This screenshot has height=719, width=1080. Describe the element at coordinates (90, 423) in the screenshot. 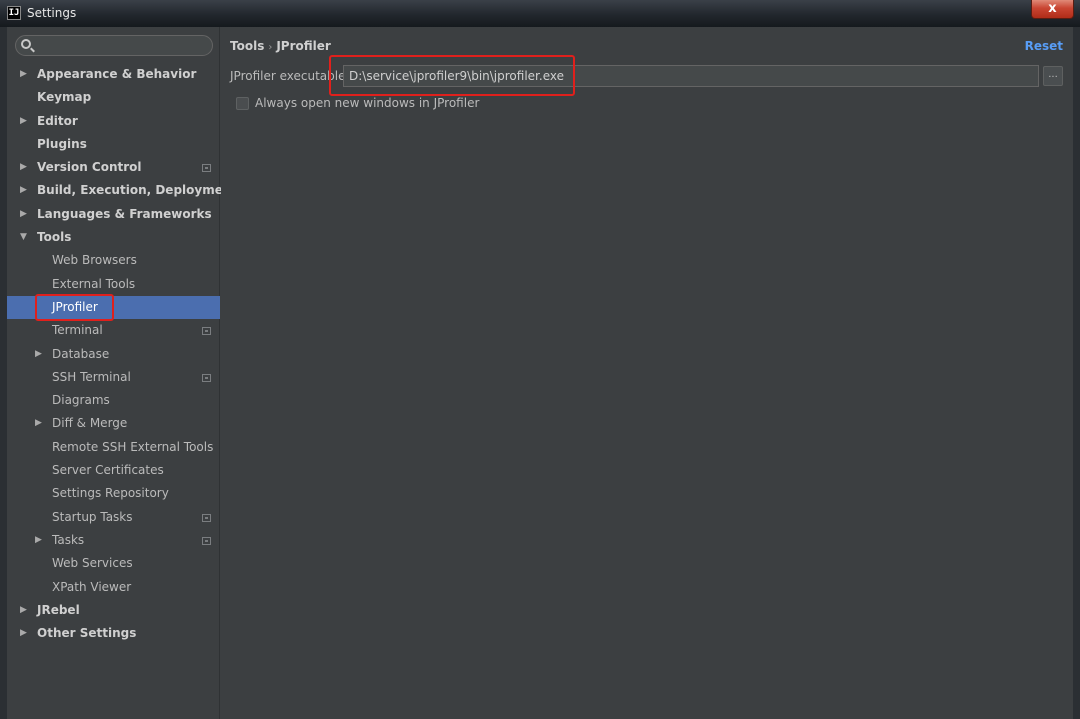

I see `sidebar-item-label: Diff & Merge` at that location.